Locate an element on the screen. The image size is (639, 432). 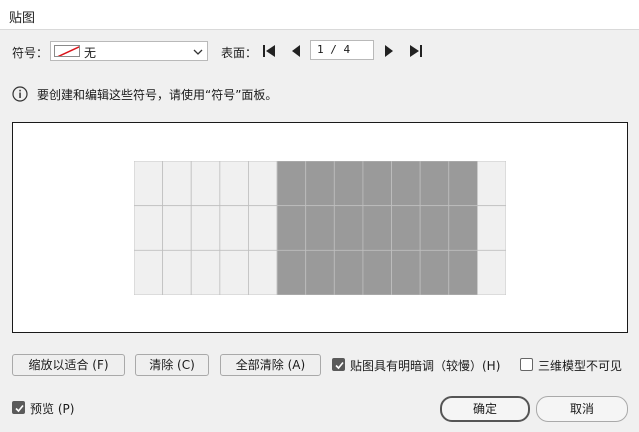
info-icon is located at coordinates (20, 95).